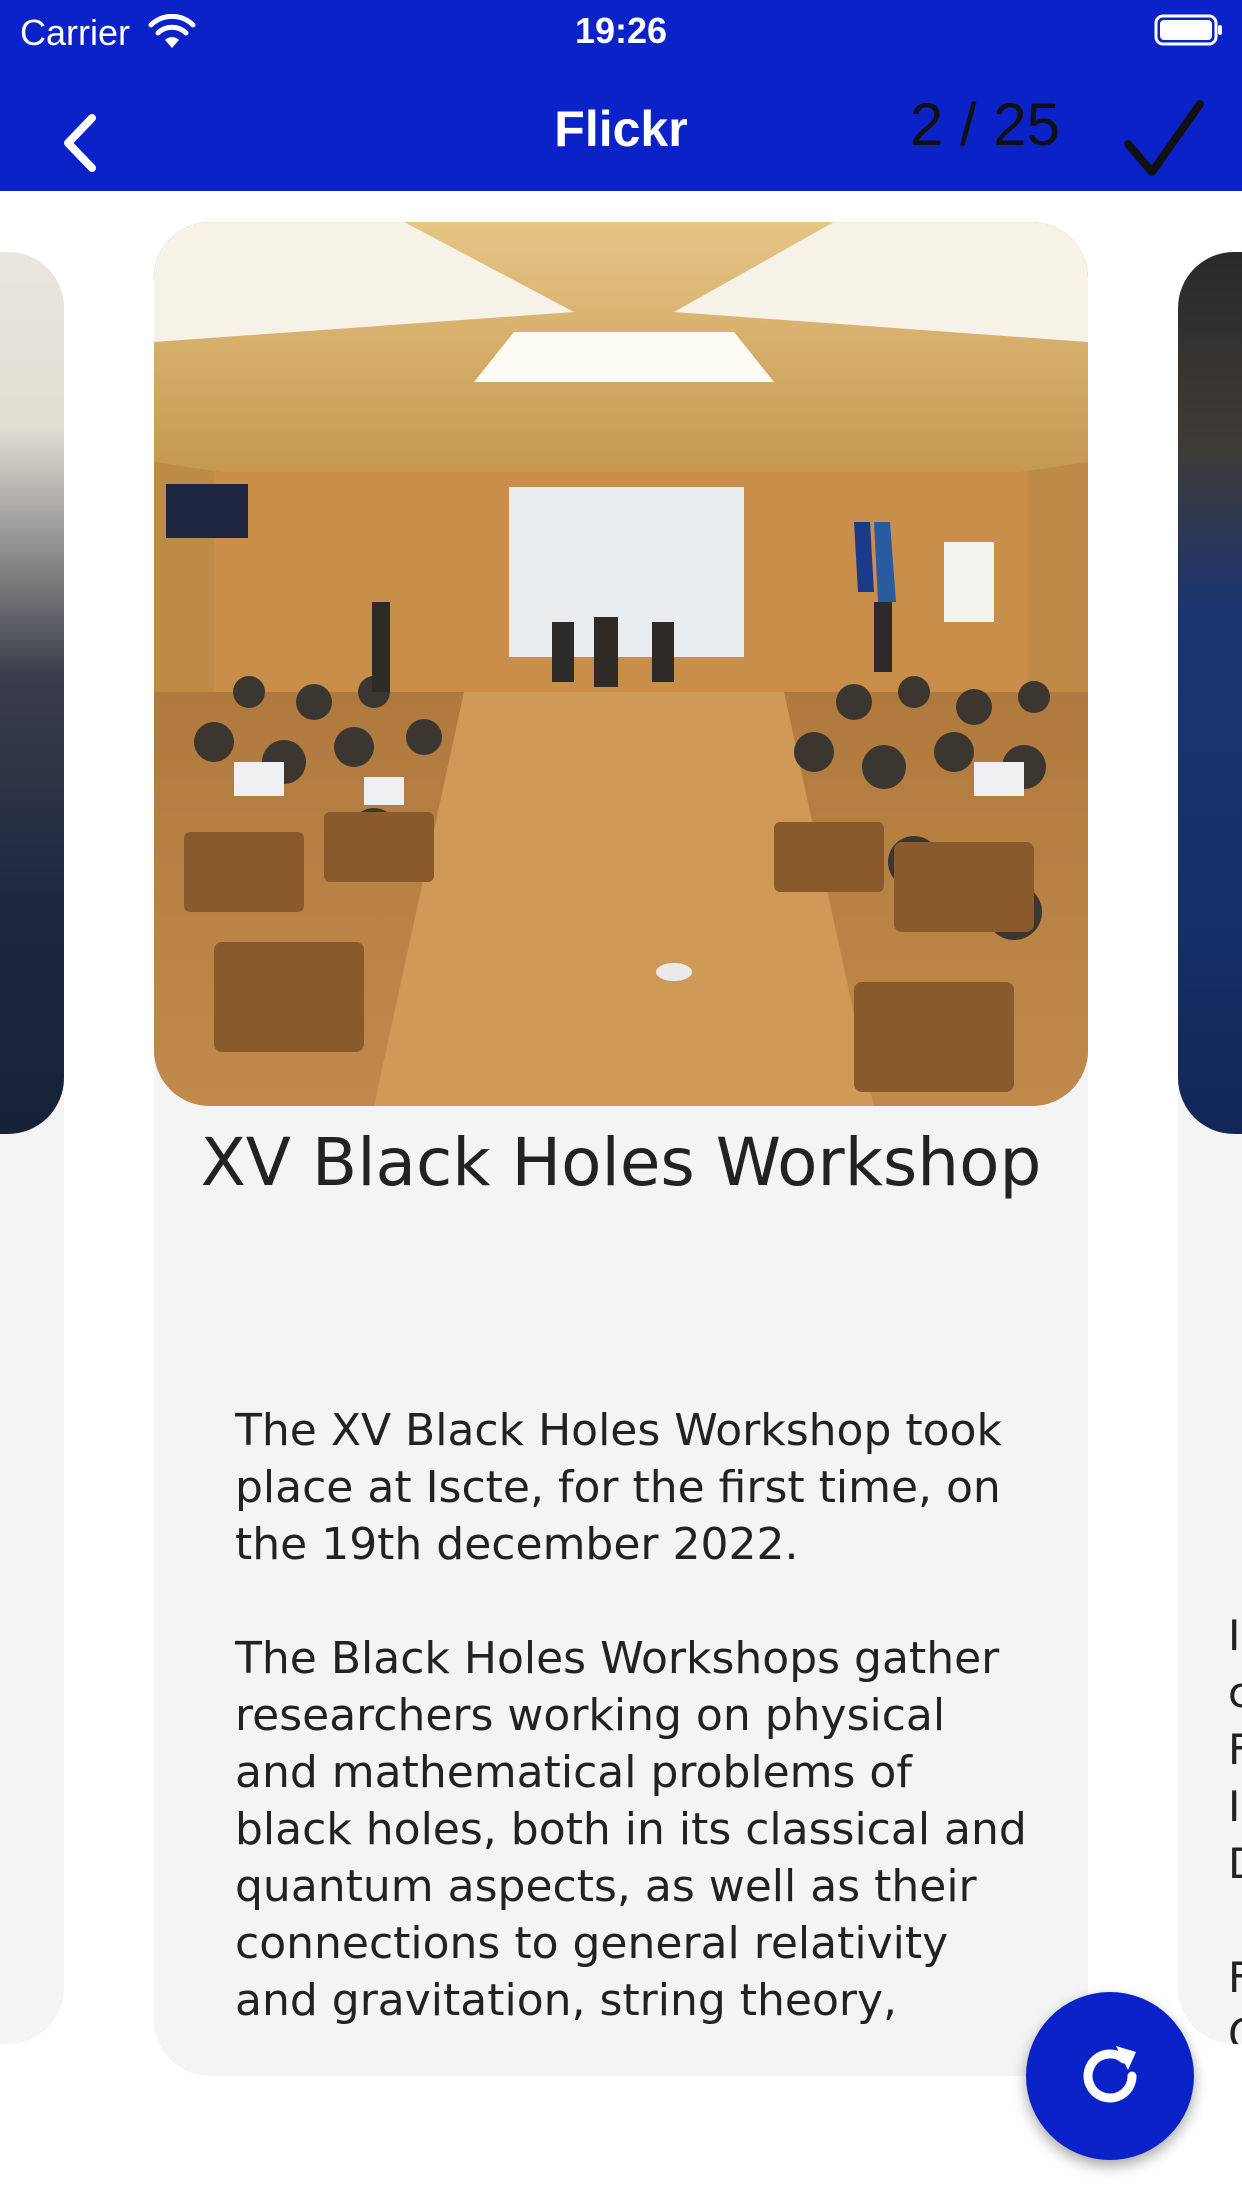  What do you see at coordinates (1188, 30) in the screenshot?
I see `battery-icon` at bounding box center [1188, 30].